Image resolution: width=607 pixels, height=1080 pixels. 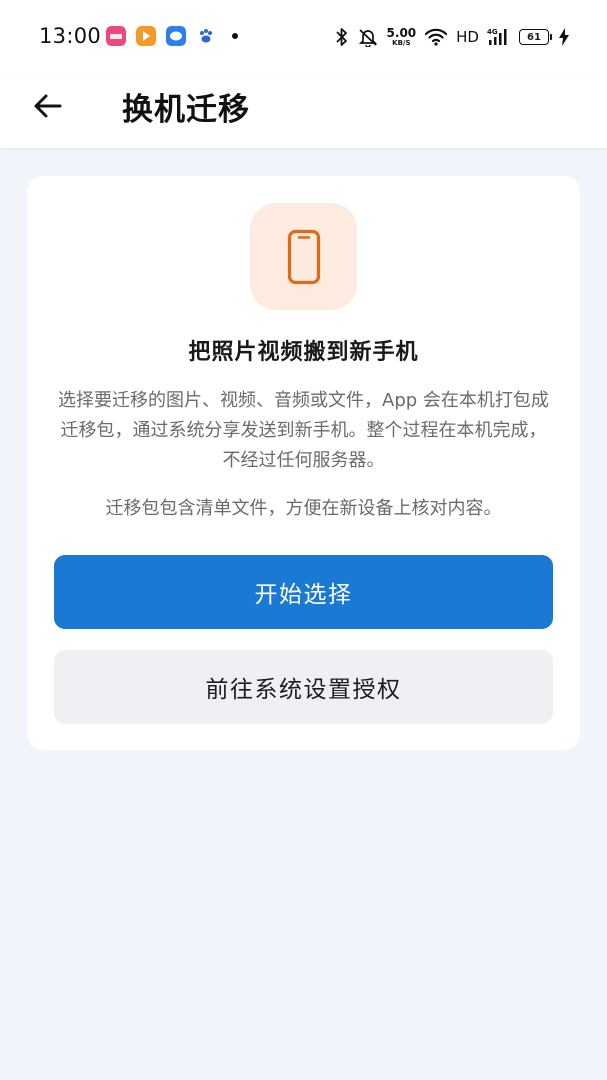 What do you see at coordinates (341, 37) in the screenshot?
I see `bluetooth-icon` at bounding box center [341, 37].